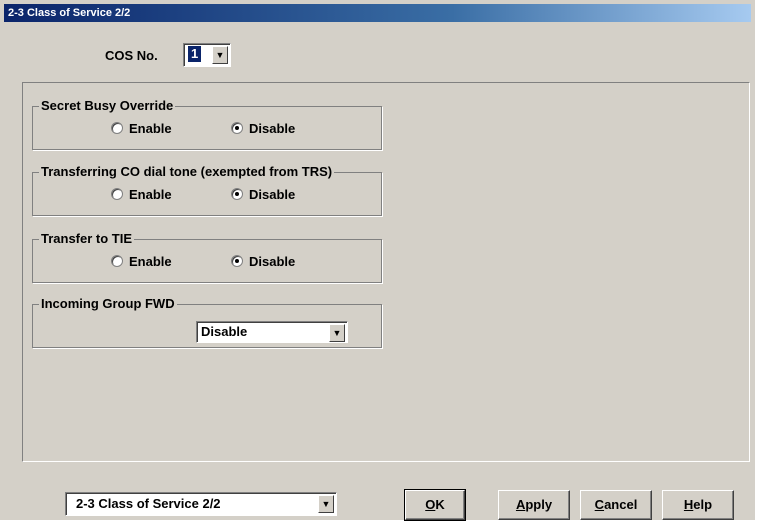 The height and width of the screenshot is (531, 765). I want to click on page-select: 2-3 Class of Service 2/2 ▼, so click(201, 504).